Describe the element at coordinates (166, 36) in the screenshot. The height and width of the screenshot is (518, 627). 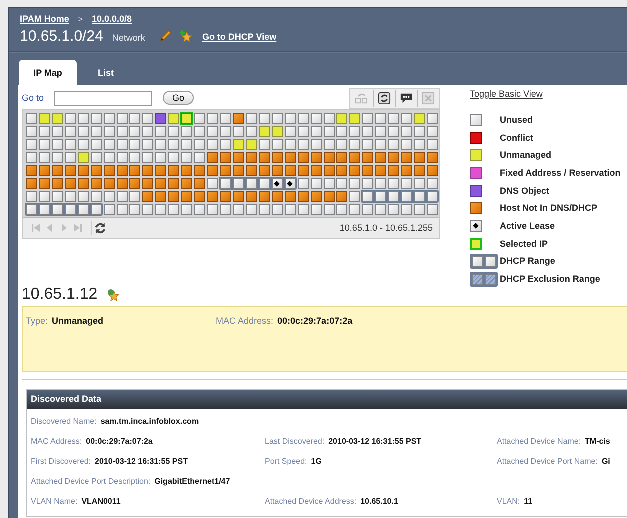
I see `pencil-icon` at that location.